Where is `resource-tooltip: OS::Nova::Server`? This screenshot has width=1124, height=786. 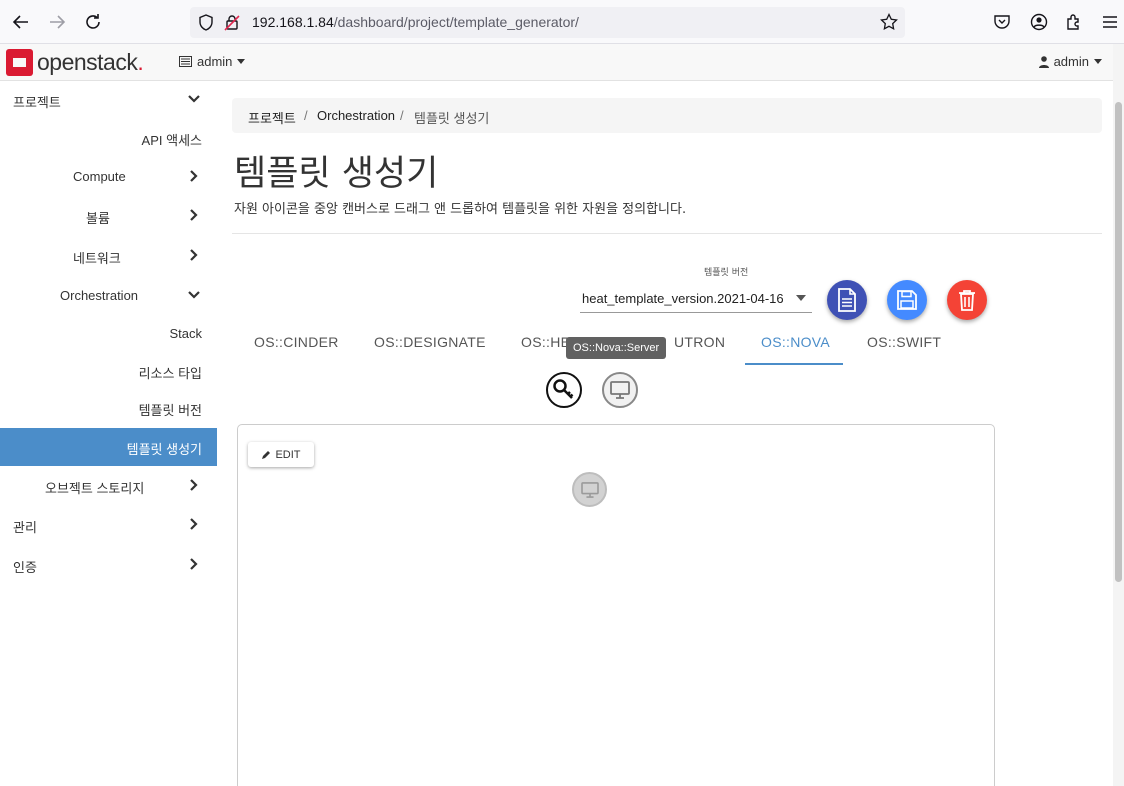
resource-tooltip: OS::Nova::Server is located at coordinates (616, 348).